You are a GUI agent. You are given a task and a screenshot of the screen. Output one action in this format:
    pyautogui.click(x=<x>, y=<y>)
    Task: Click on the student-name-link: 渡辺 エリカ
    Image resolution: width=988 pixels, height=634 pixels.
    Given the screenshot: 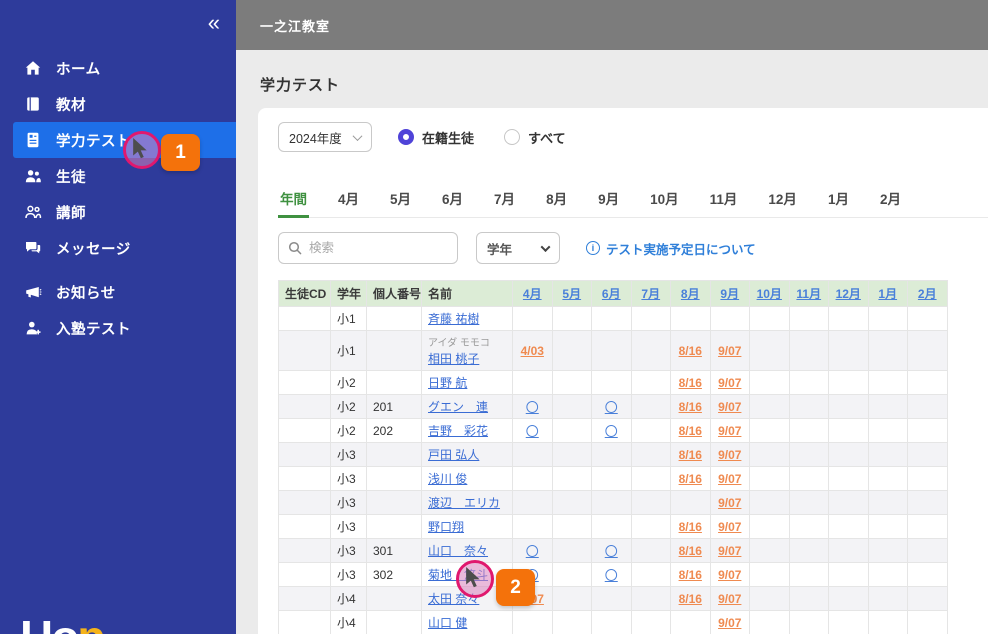 What is the action you would take?
    pyautogui.click(x=464, y=503)
    